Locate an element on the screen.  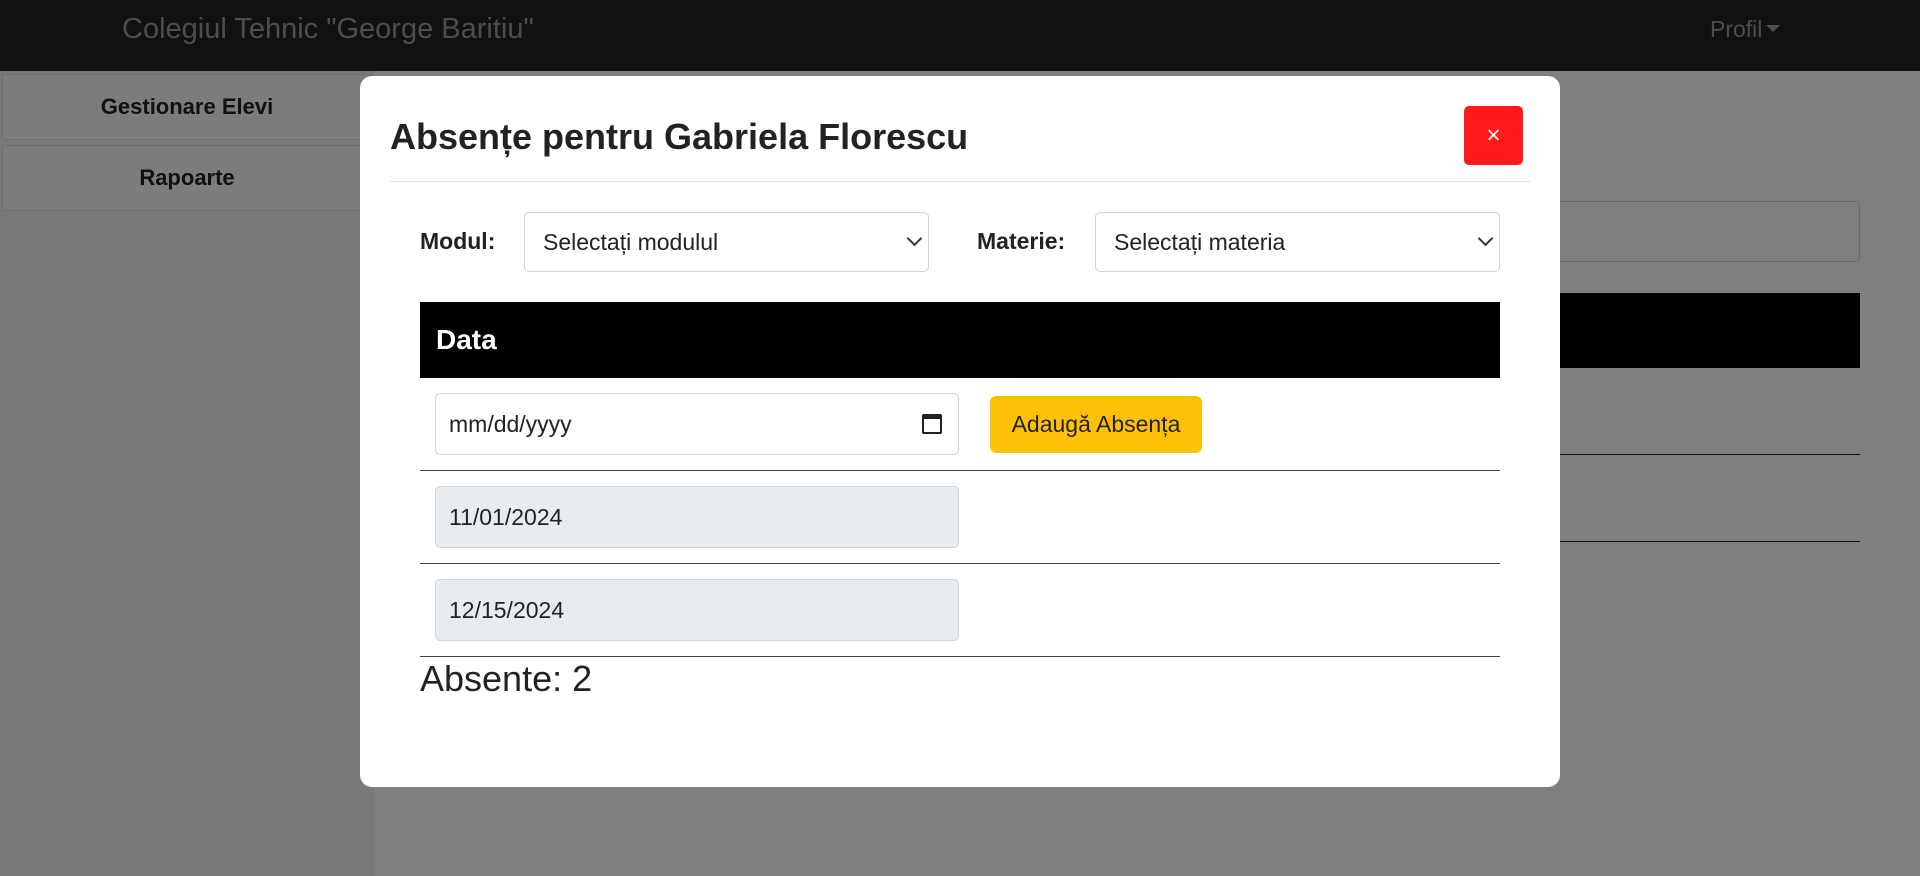
module-select: Selectați modulul is located at coordinates (726, 242).